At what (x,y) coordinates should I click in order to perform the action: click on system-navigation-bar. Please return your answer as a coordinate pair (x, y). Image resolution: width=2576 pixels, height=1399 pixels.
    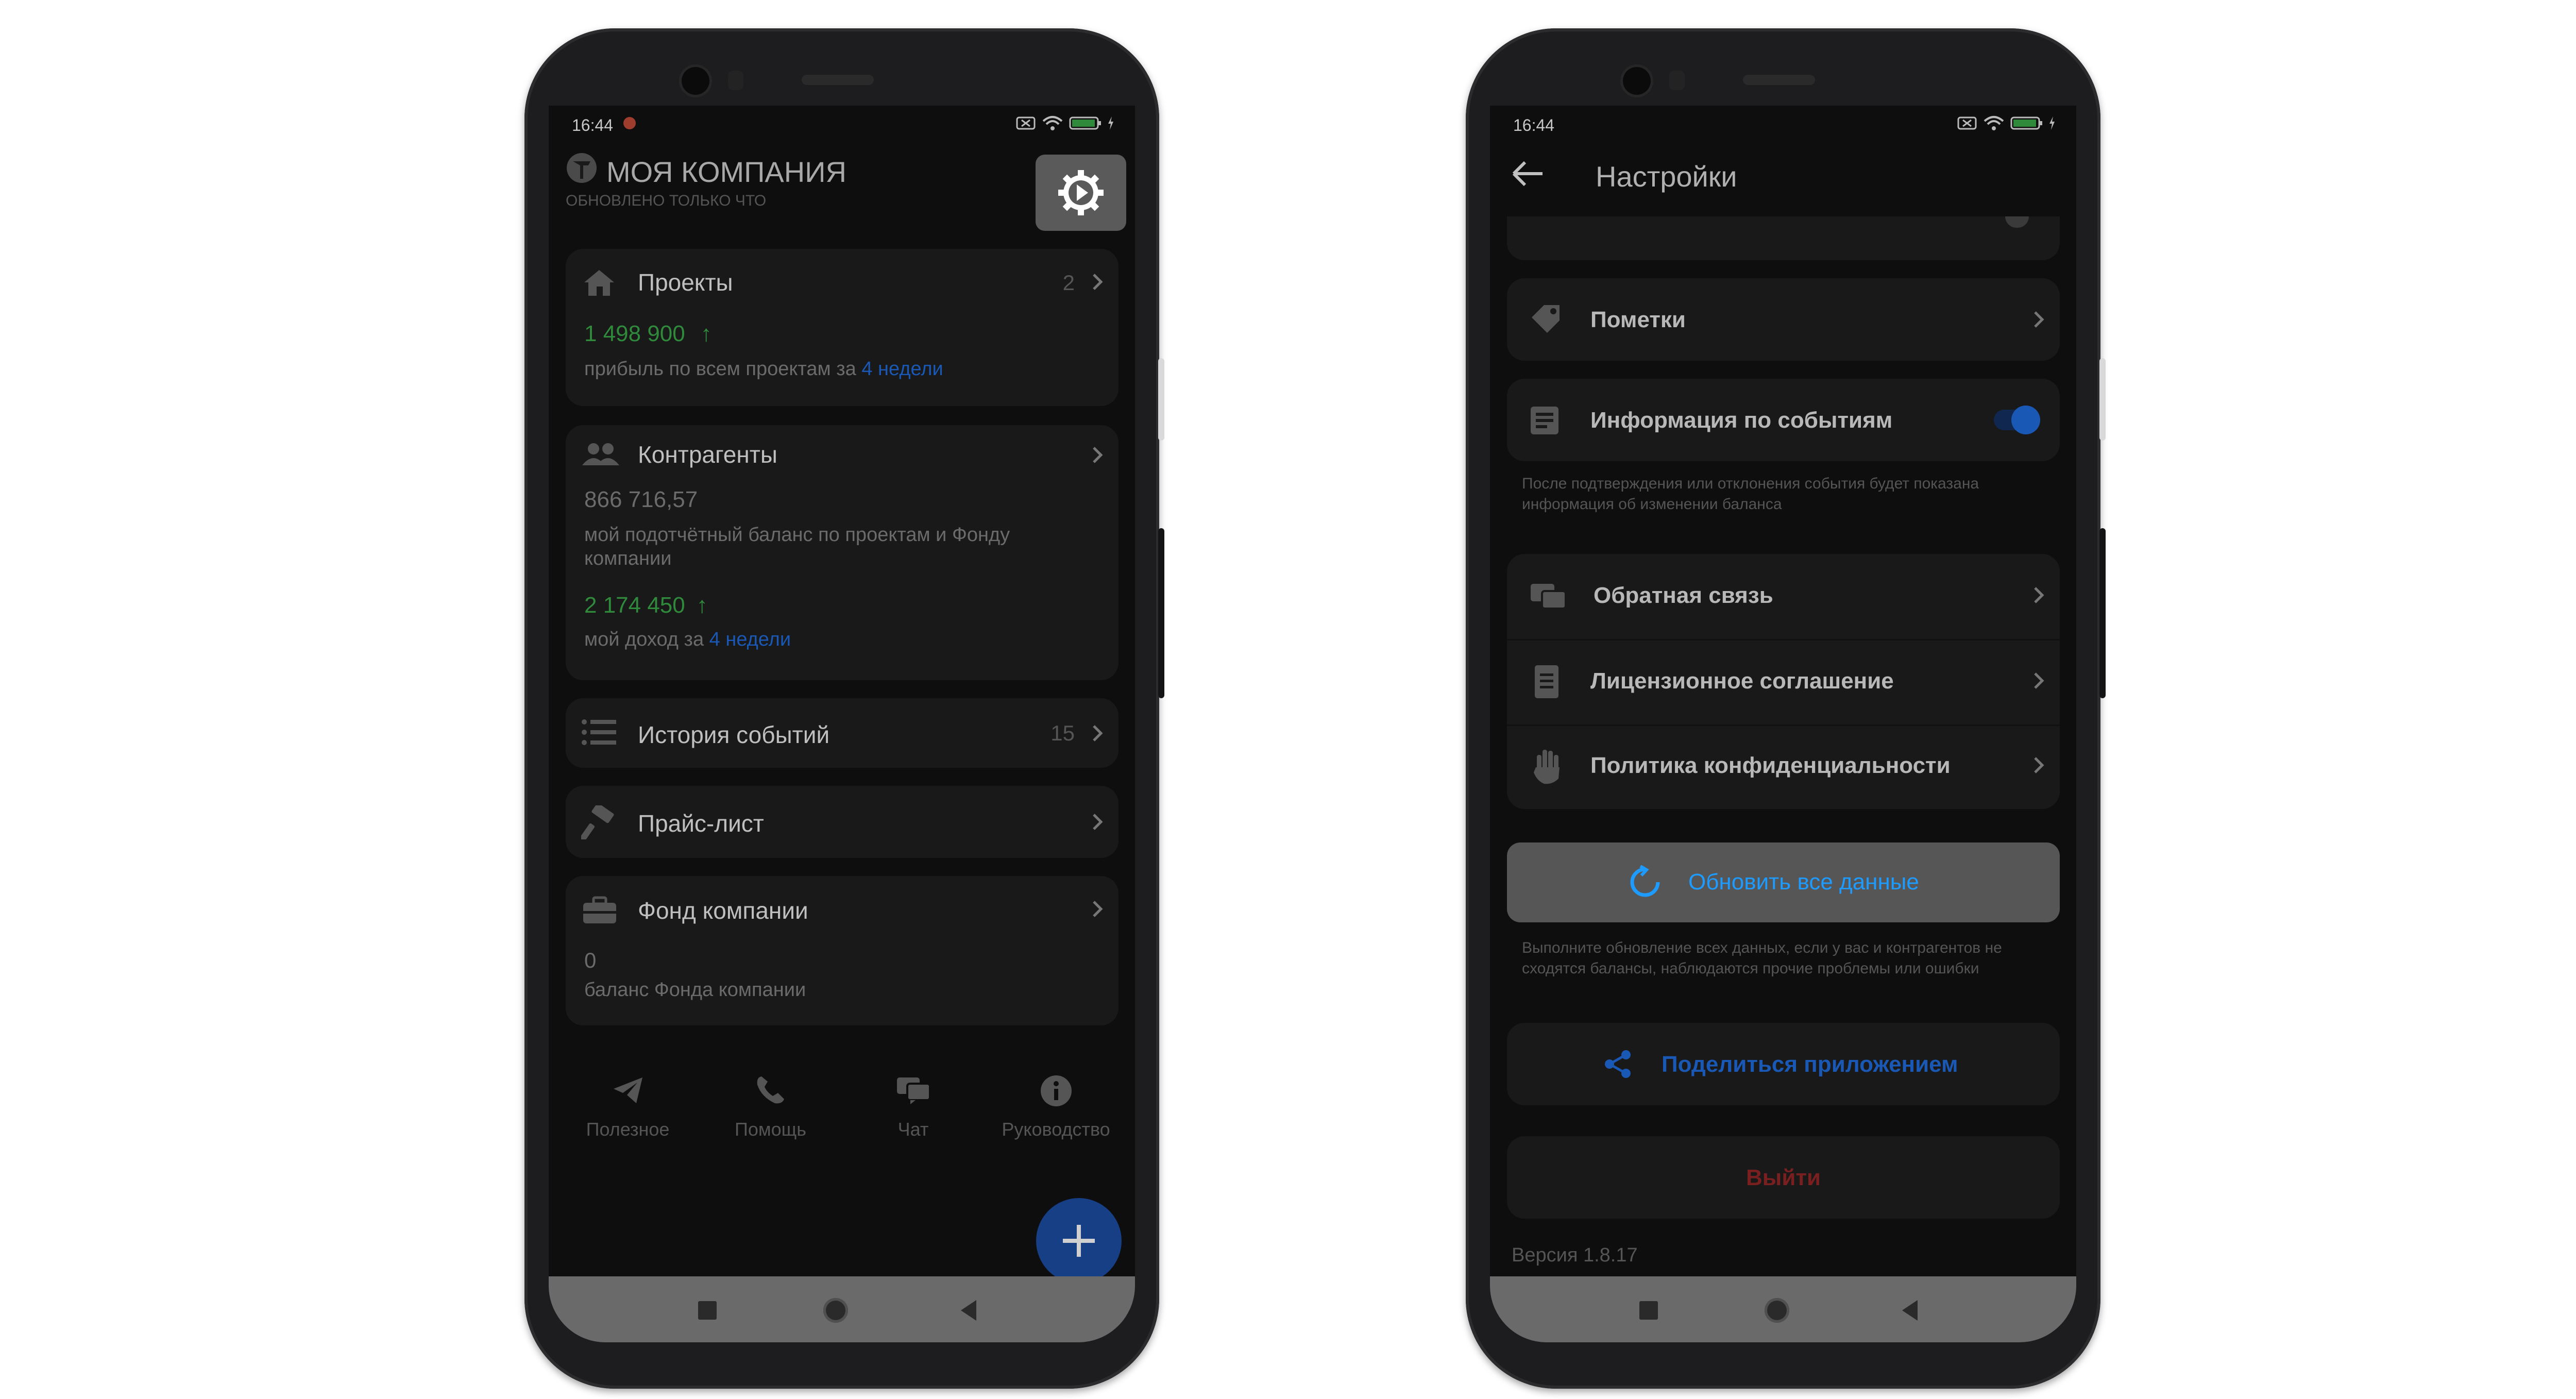
    Looking at the image, I should click on (1783, 1309).